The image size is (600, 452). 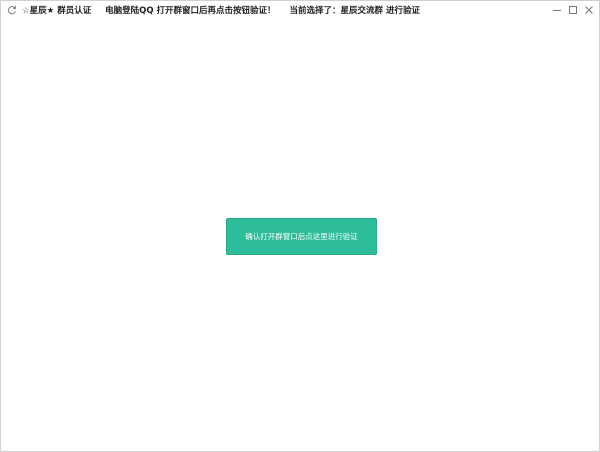 What do you see at coordinates (190, 11) in the screenshot?
I see `title-segment-instruction: 电脑登陆QQ 打开群窗口后再点击按钮验证！` at bounding box center [190, 11].